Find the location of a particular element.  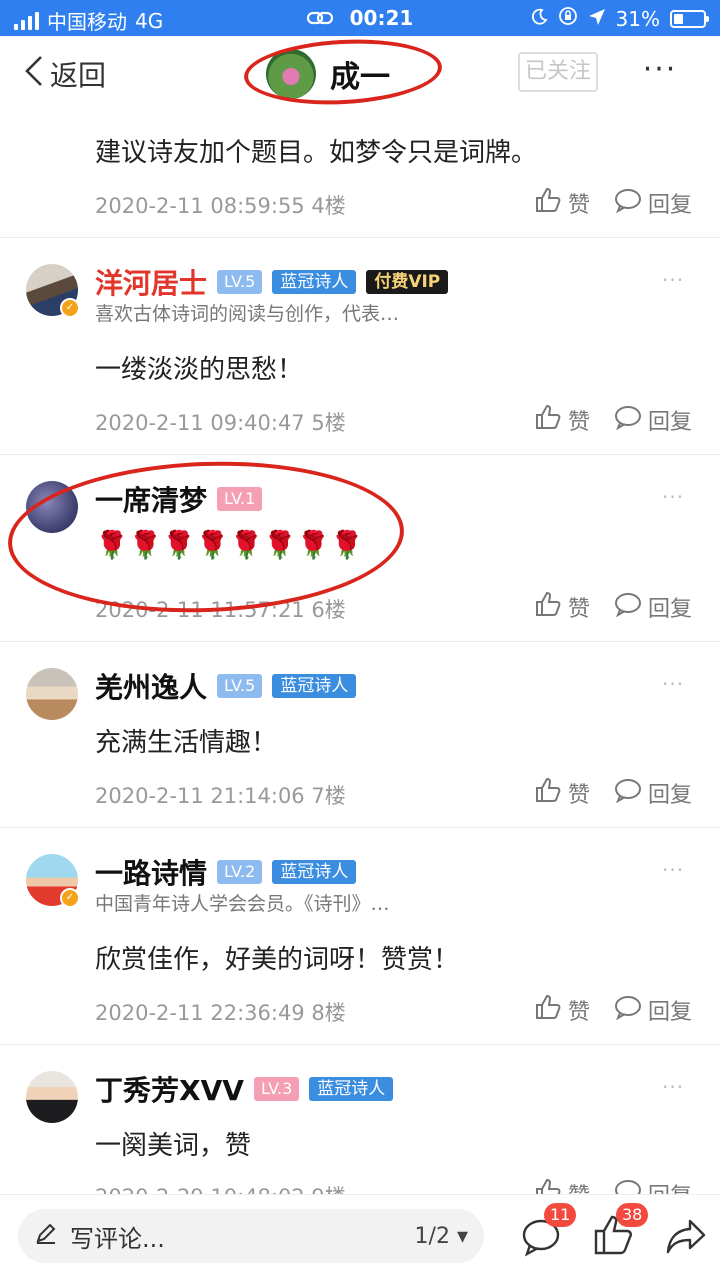

comment-header: 一路诗情 LV.2 蓝冠诗人 is located at coordinates (226, 872).